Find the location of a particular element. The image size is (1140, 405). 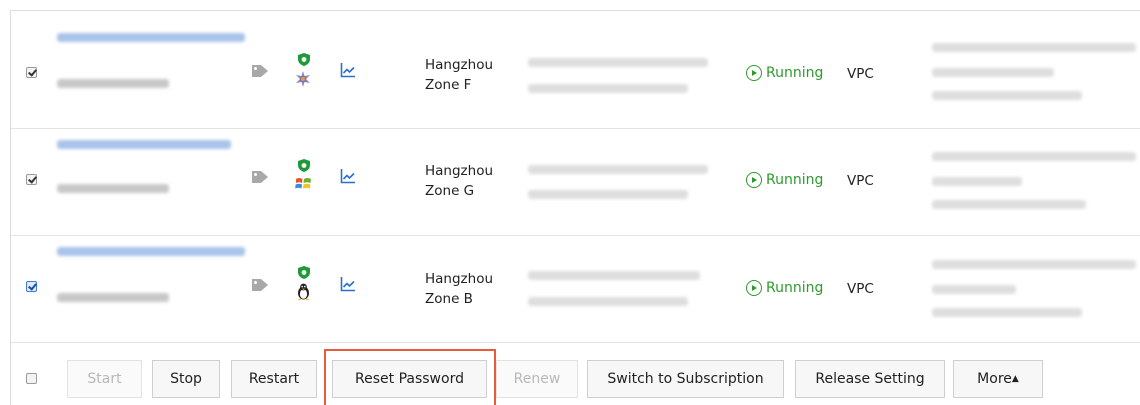

caret-up-icon: ▲ is located at coordinates (1015, 379).